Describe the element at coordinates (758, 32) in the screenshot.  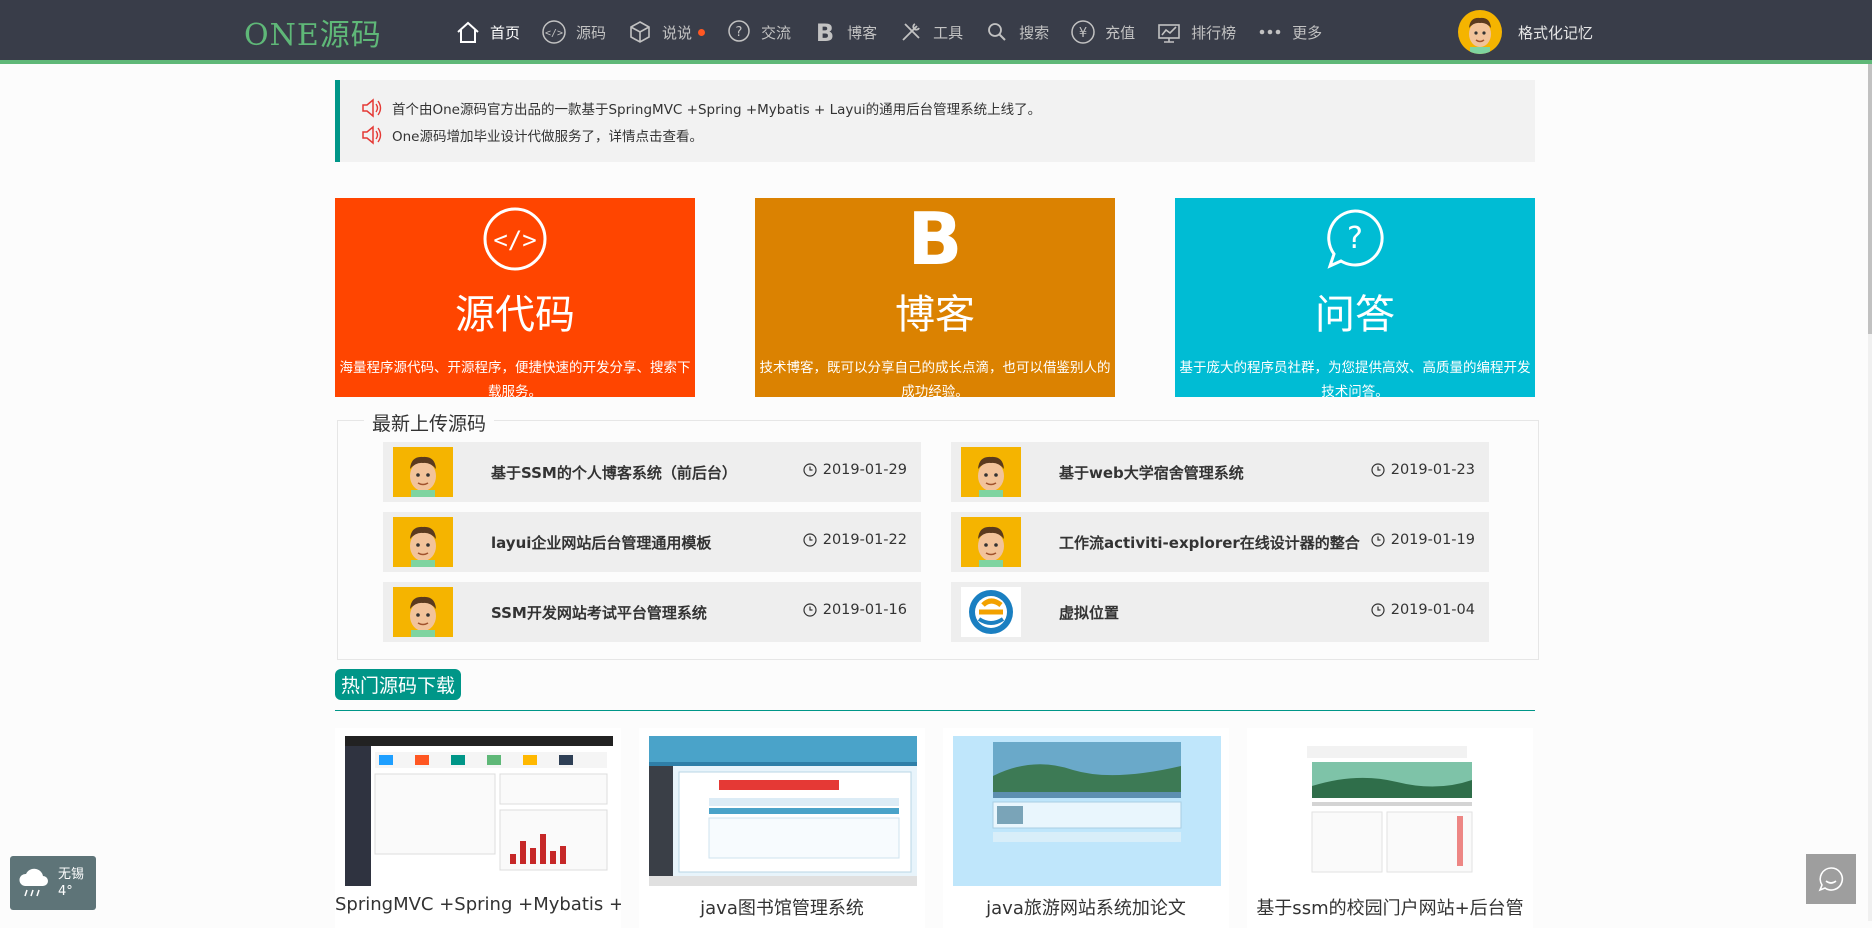
I see `nav-exchange: ? 交流` at that location.